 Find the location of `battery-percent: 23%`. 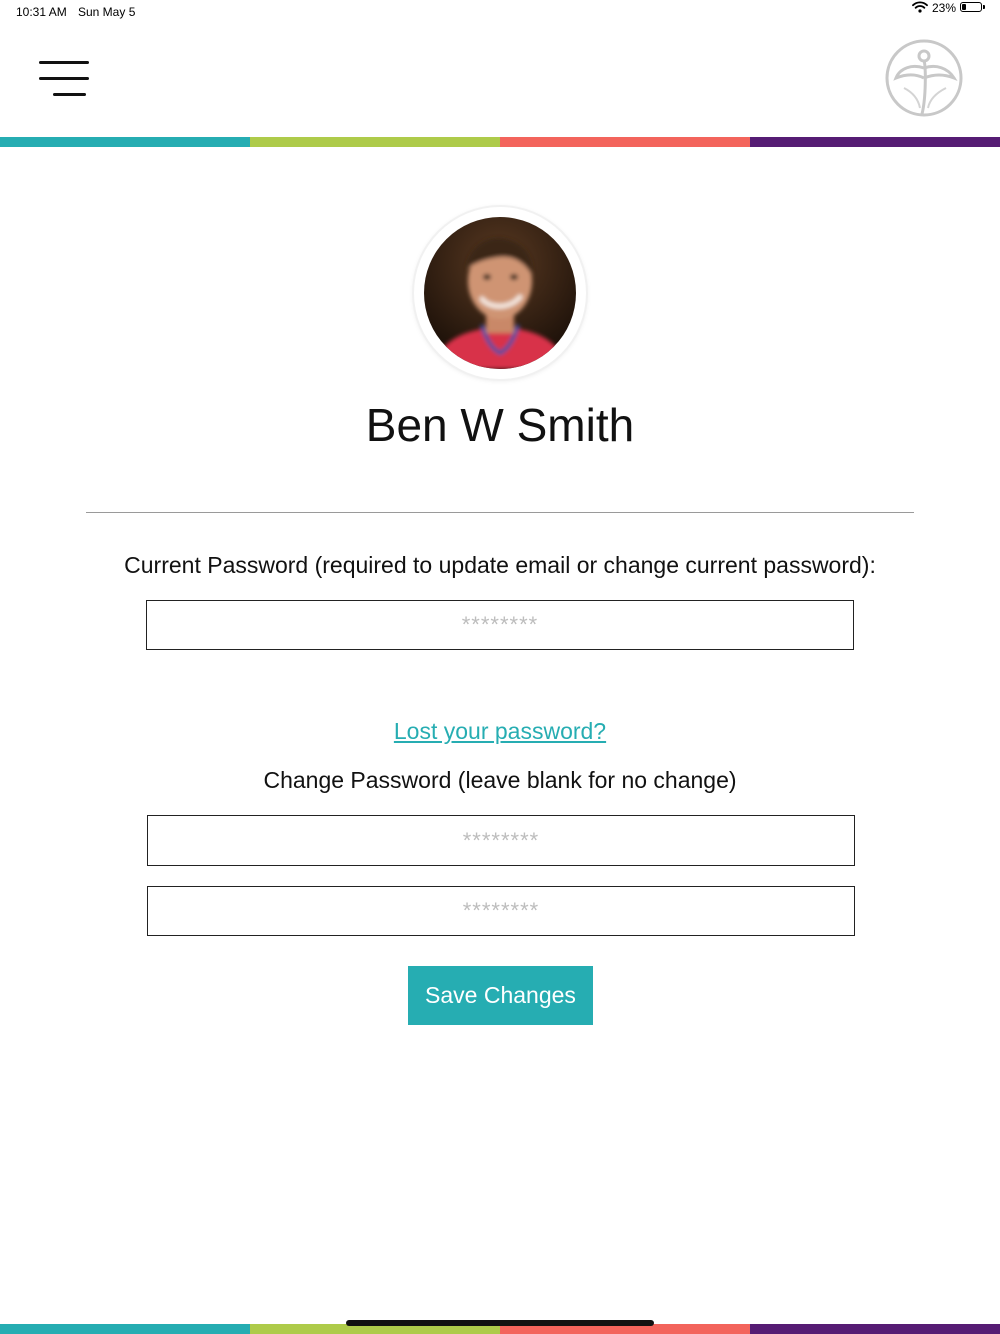

battery-percent: 23% is located at coordinates (943, 8).